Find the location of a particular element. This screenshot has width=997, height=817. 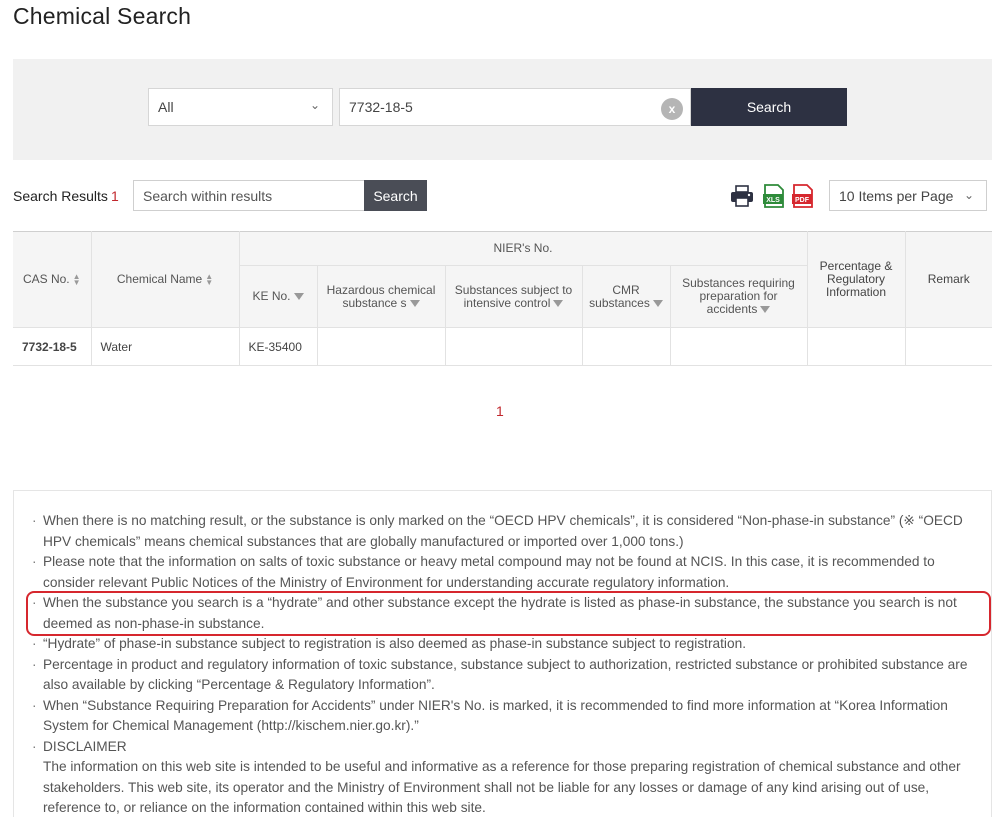

cell-cmr is located at coordinates (625, 346).